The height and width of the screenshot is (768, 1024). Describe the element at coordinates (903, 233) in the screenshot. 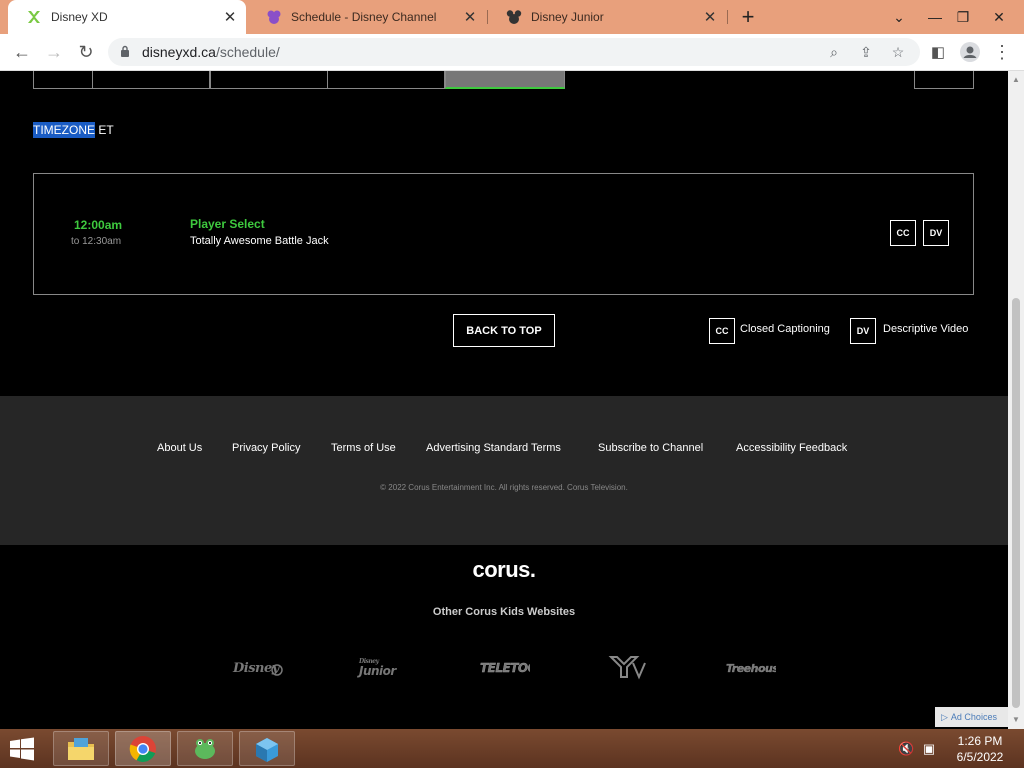

I see `cc-badge: CC` at that location.